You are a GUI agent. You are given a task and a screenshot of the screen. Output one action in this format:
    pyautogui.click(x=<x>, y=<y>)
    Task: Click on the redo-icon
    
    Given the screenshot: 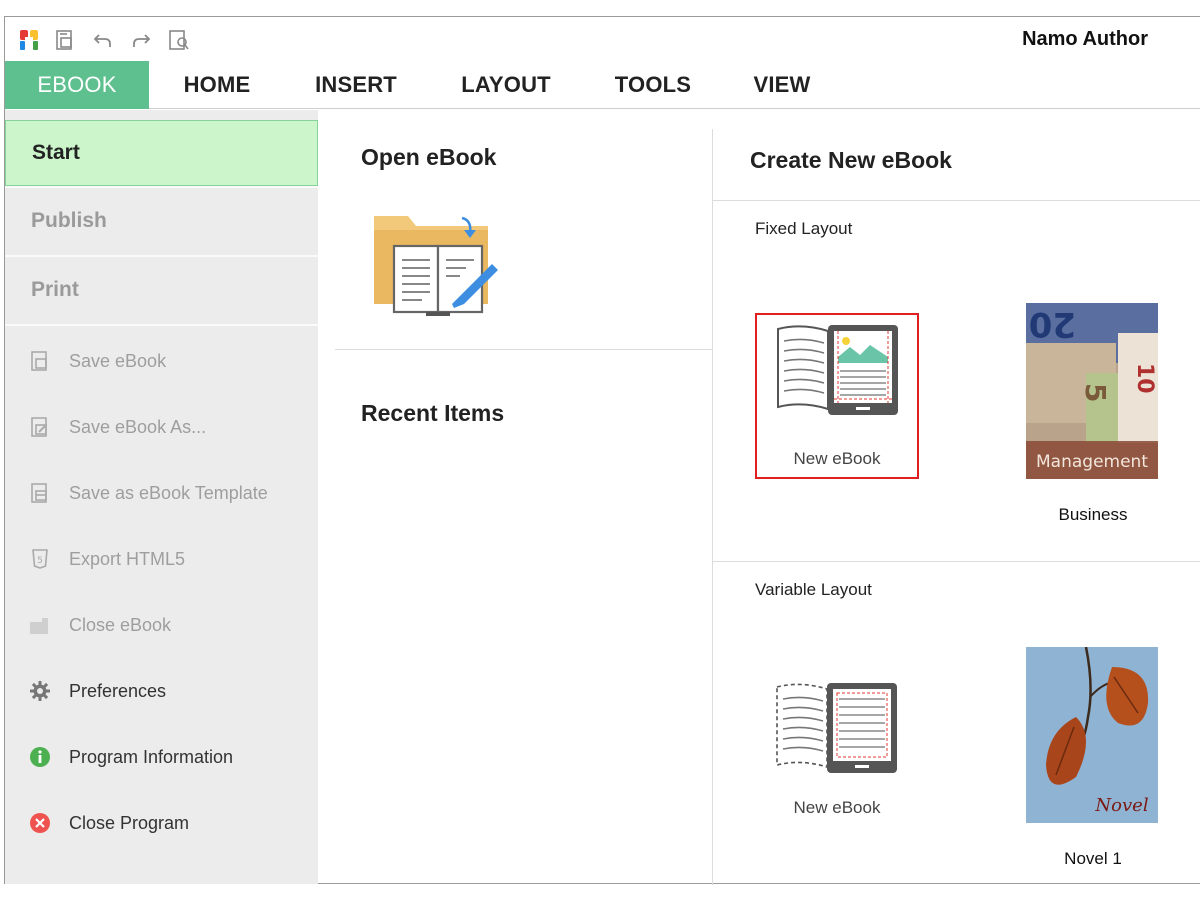 What is the action you would take?
    pyautogui.click(x=141, y=40)
    